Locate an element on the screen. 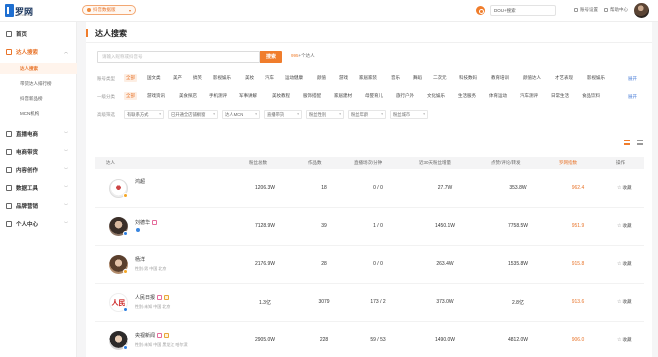 This screenshot has width=658, height=357. list-view-icon is located at coordinates (627, 142).